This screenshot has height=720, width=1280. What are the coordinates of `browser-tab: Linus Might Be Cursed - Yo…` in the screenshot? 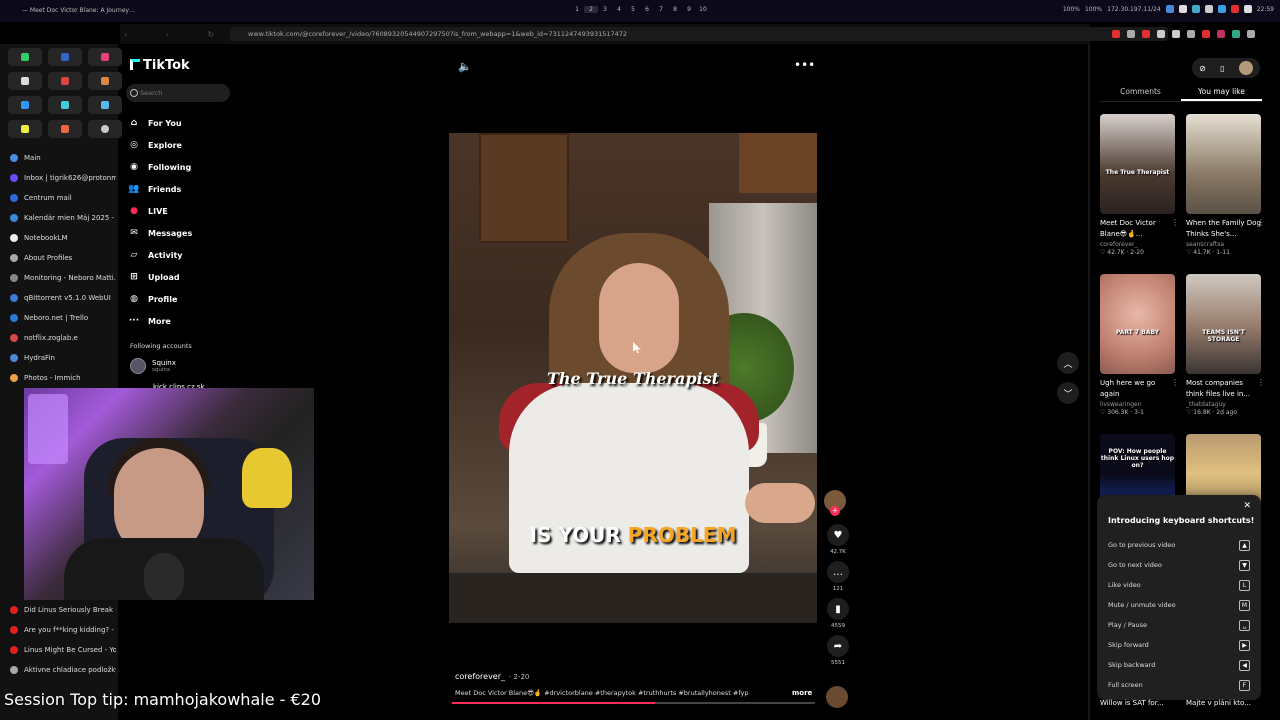 It's located at (60, 650).